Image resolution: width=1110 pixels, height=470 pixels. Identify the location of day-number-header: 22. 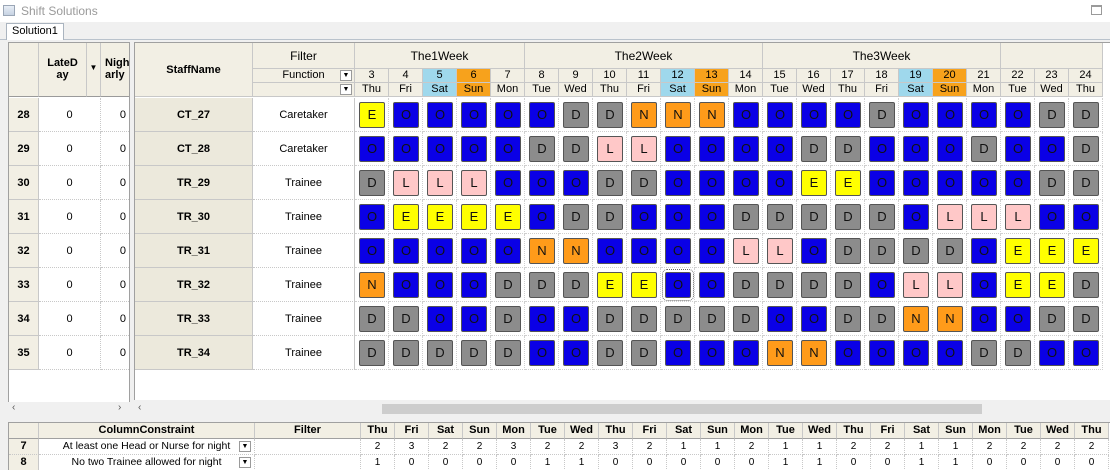
(1018, 76).